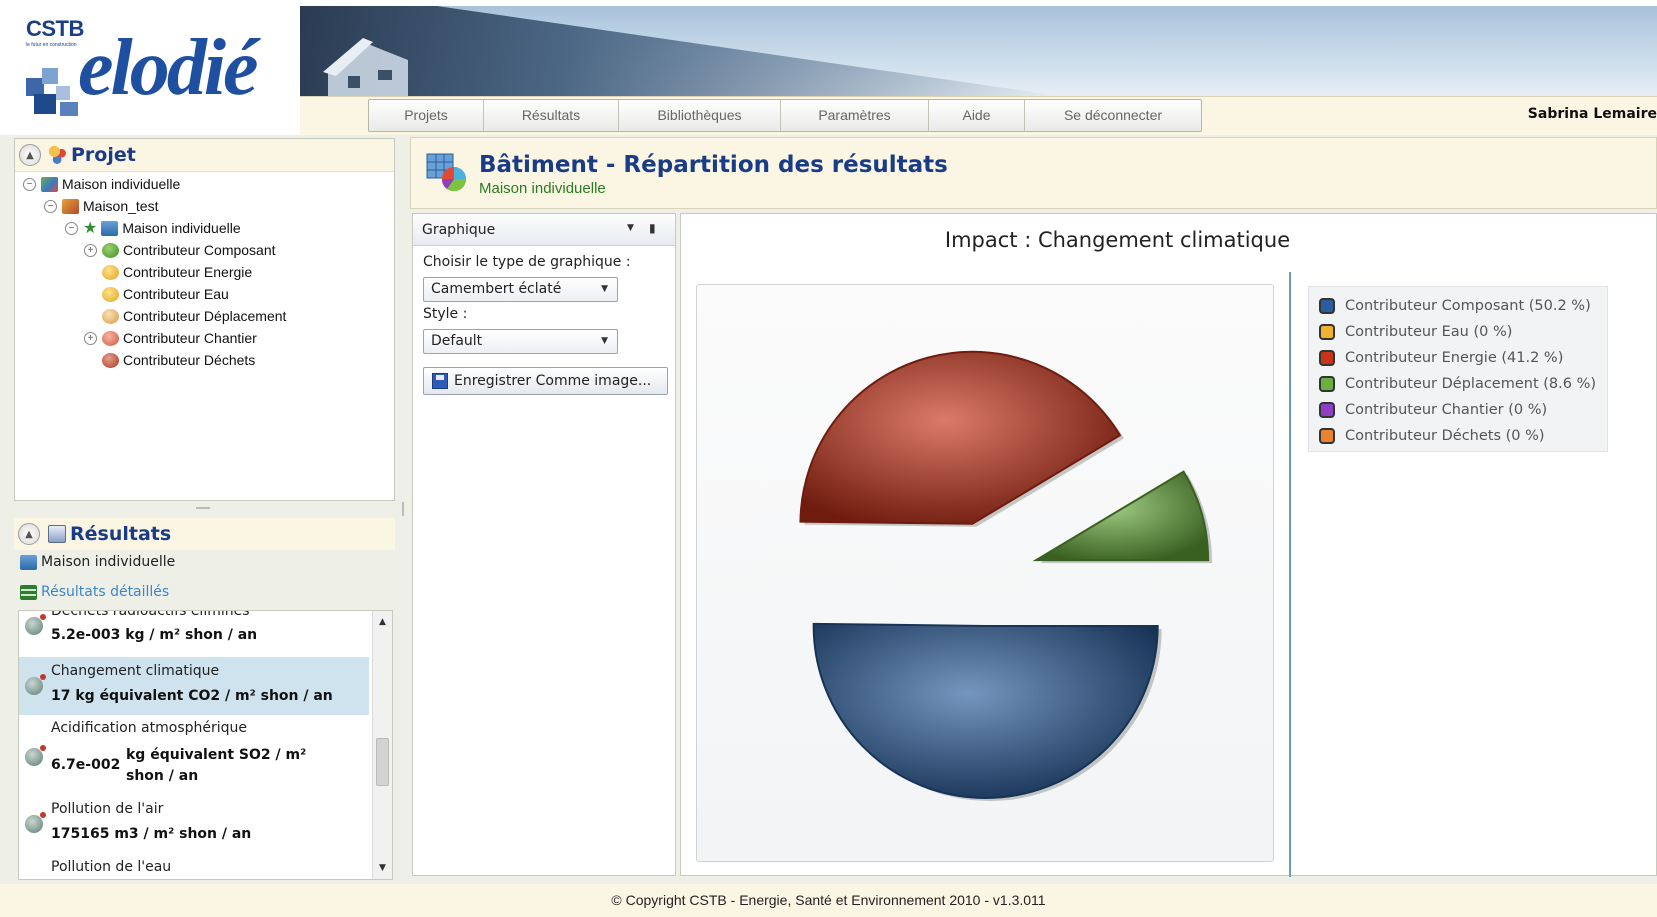  I want to click on project-root-icon, so click(49, 184).